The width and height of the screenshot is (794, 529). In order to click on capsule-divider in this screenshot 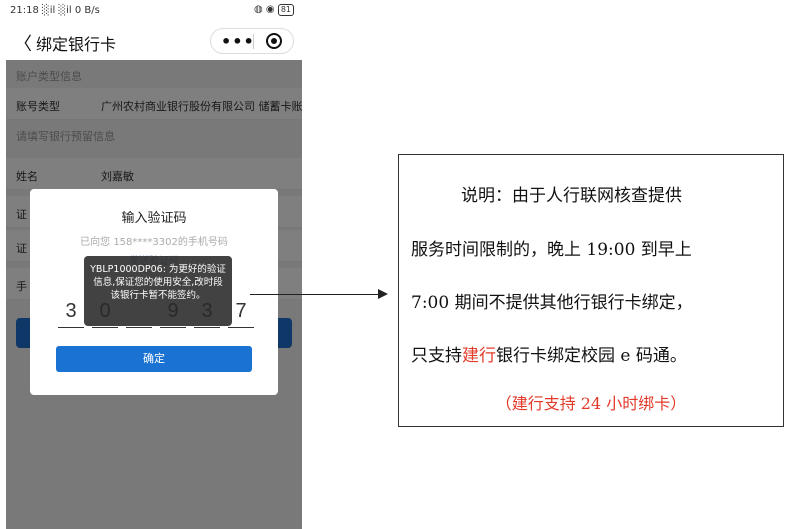, I will do `click(253, 41)`.